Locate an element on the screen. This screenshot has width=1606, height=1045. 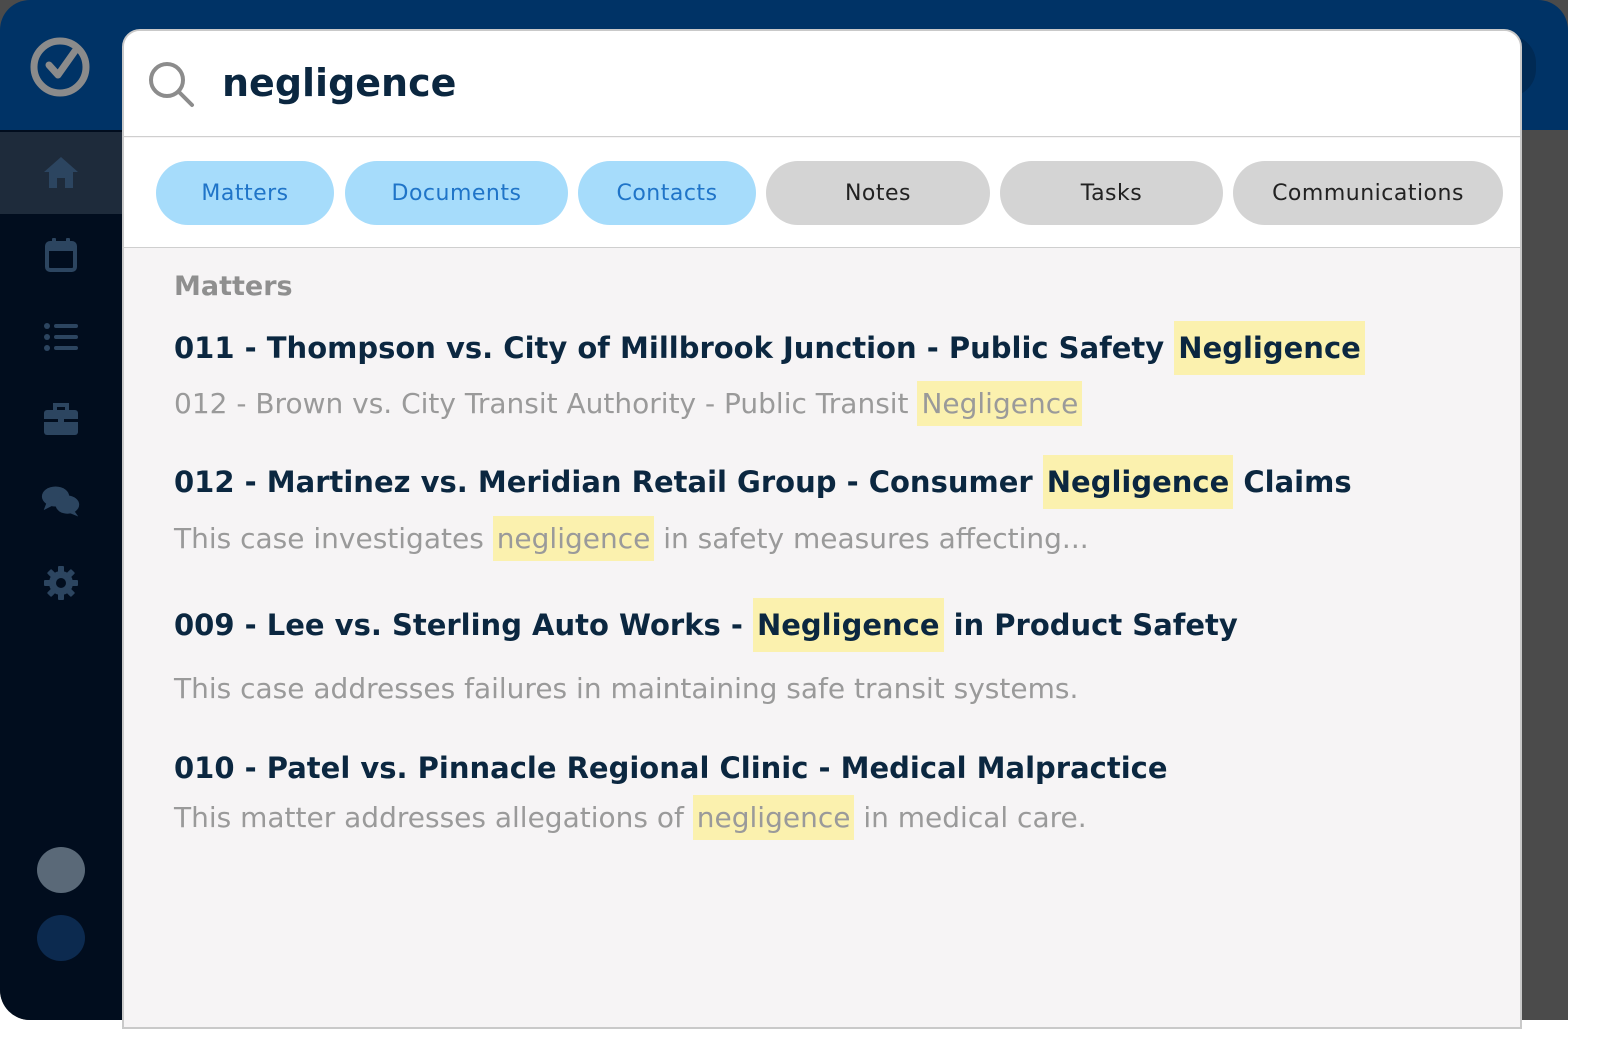
gear-icon is located at coordinates (61, 583).